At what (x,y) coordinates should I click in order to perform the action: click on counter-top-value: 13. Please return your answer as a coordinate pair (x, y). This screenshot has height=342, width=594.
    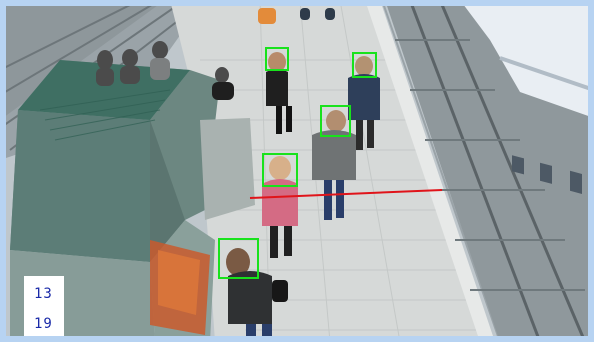
    Looking at the image, I should click on (43, 294).